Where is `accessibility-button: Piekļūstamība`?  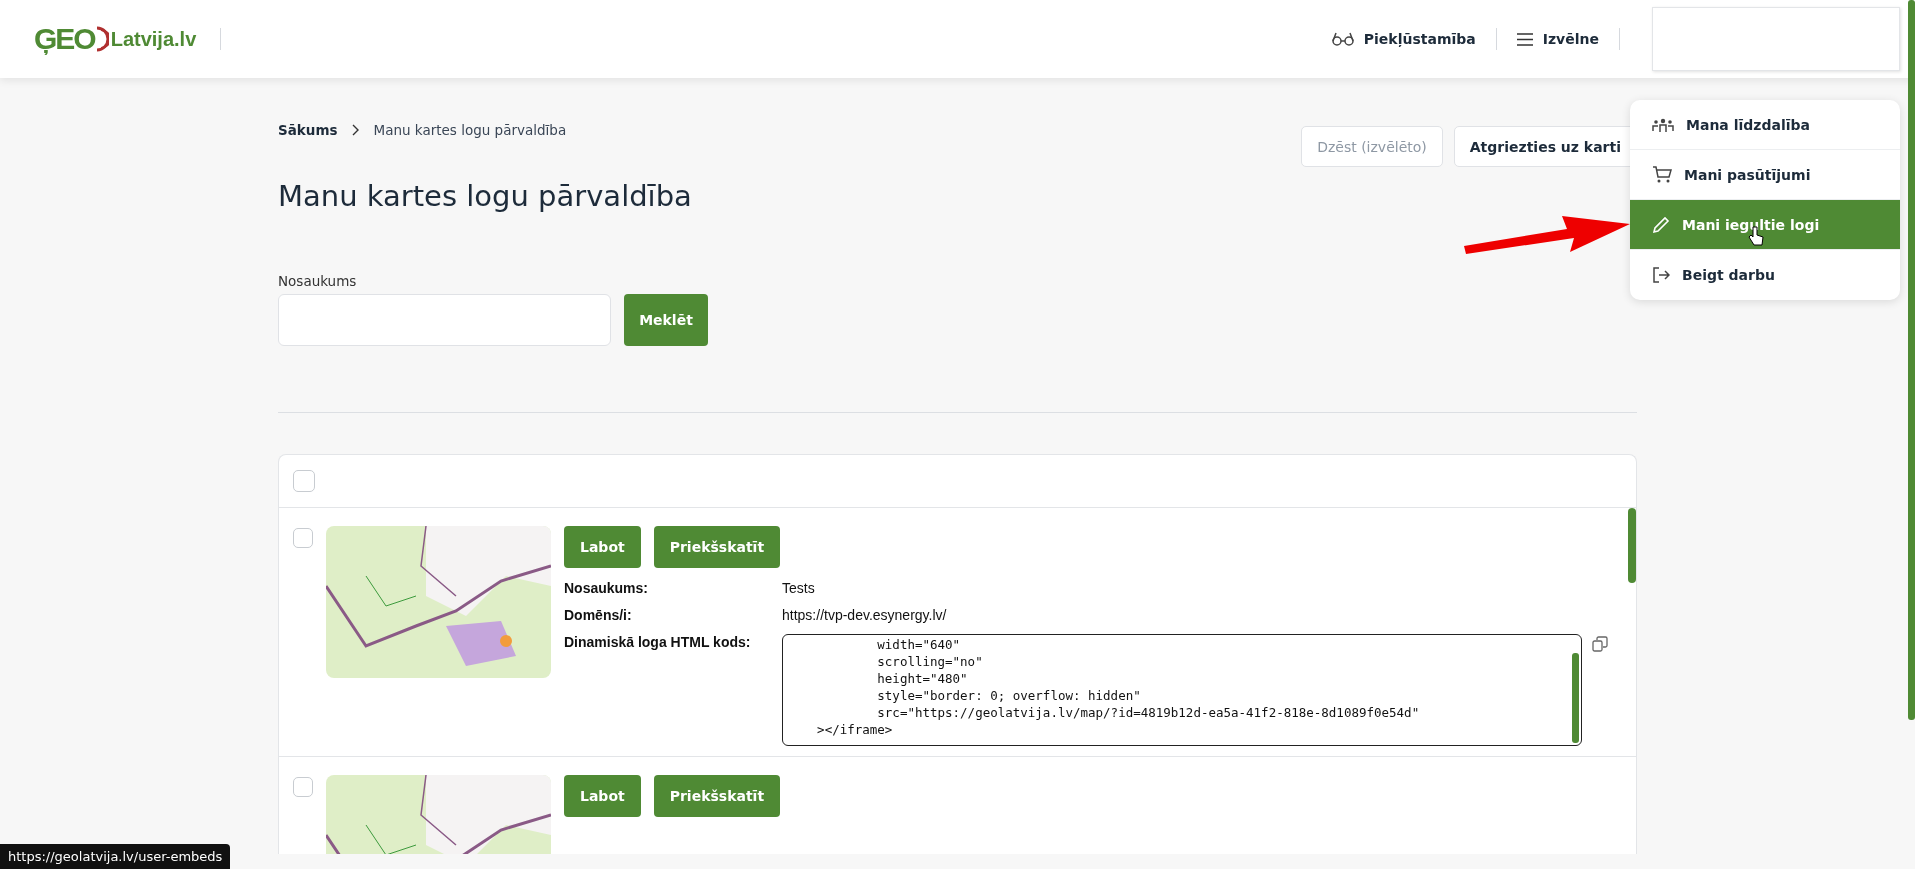
accessibility-button: Piekļūstamība is located at coordinates (1403, 39).